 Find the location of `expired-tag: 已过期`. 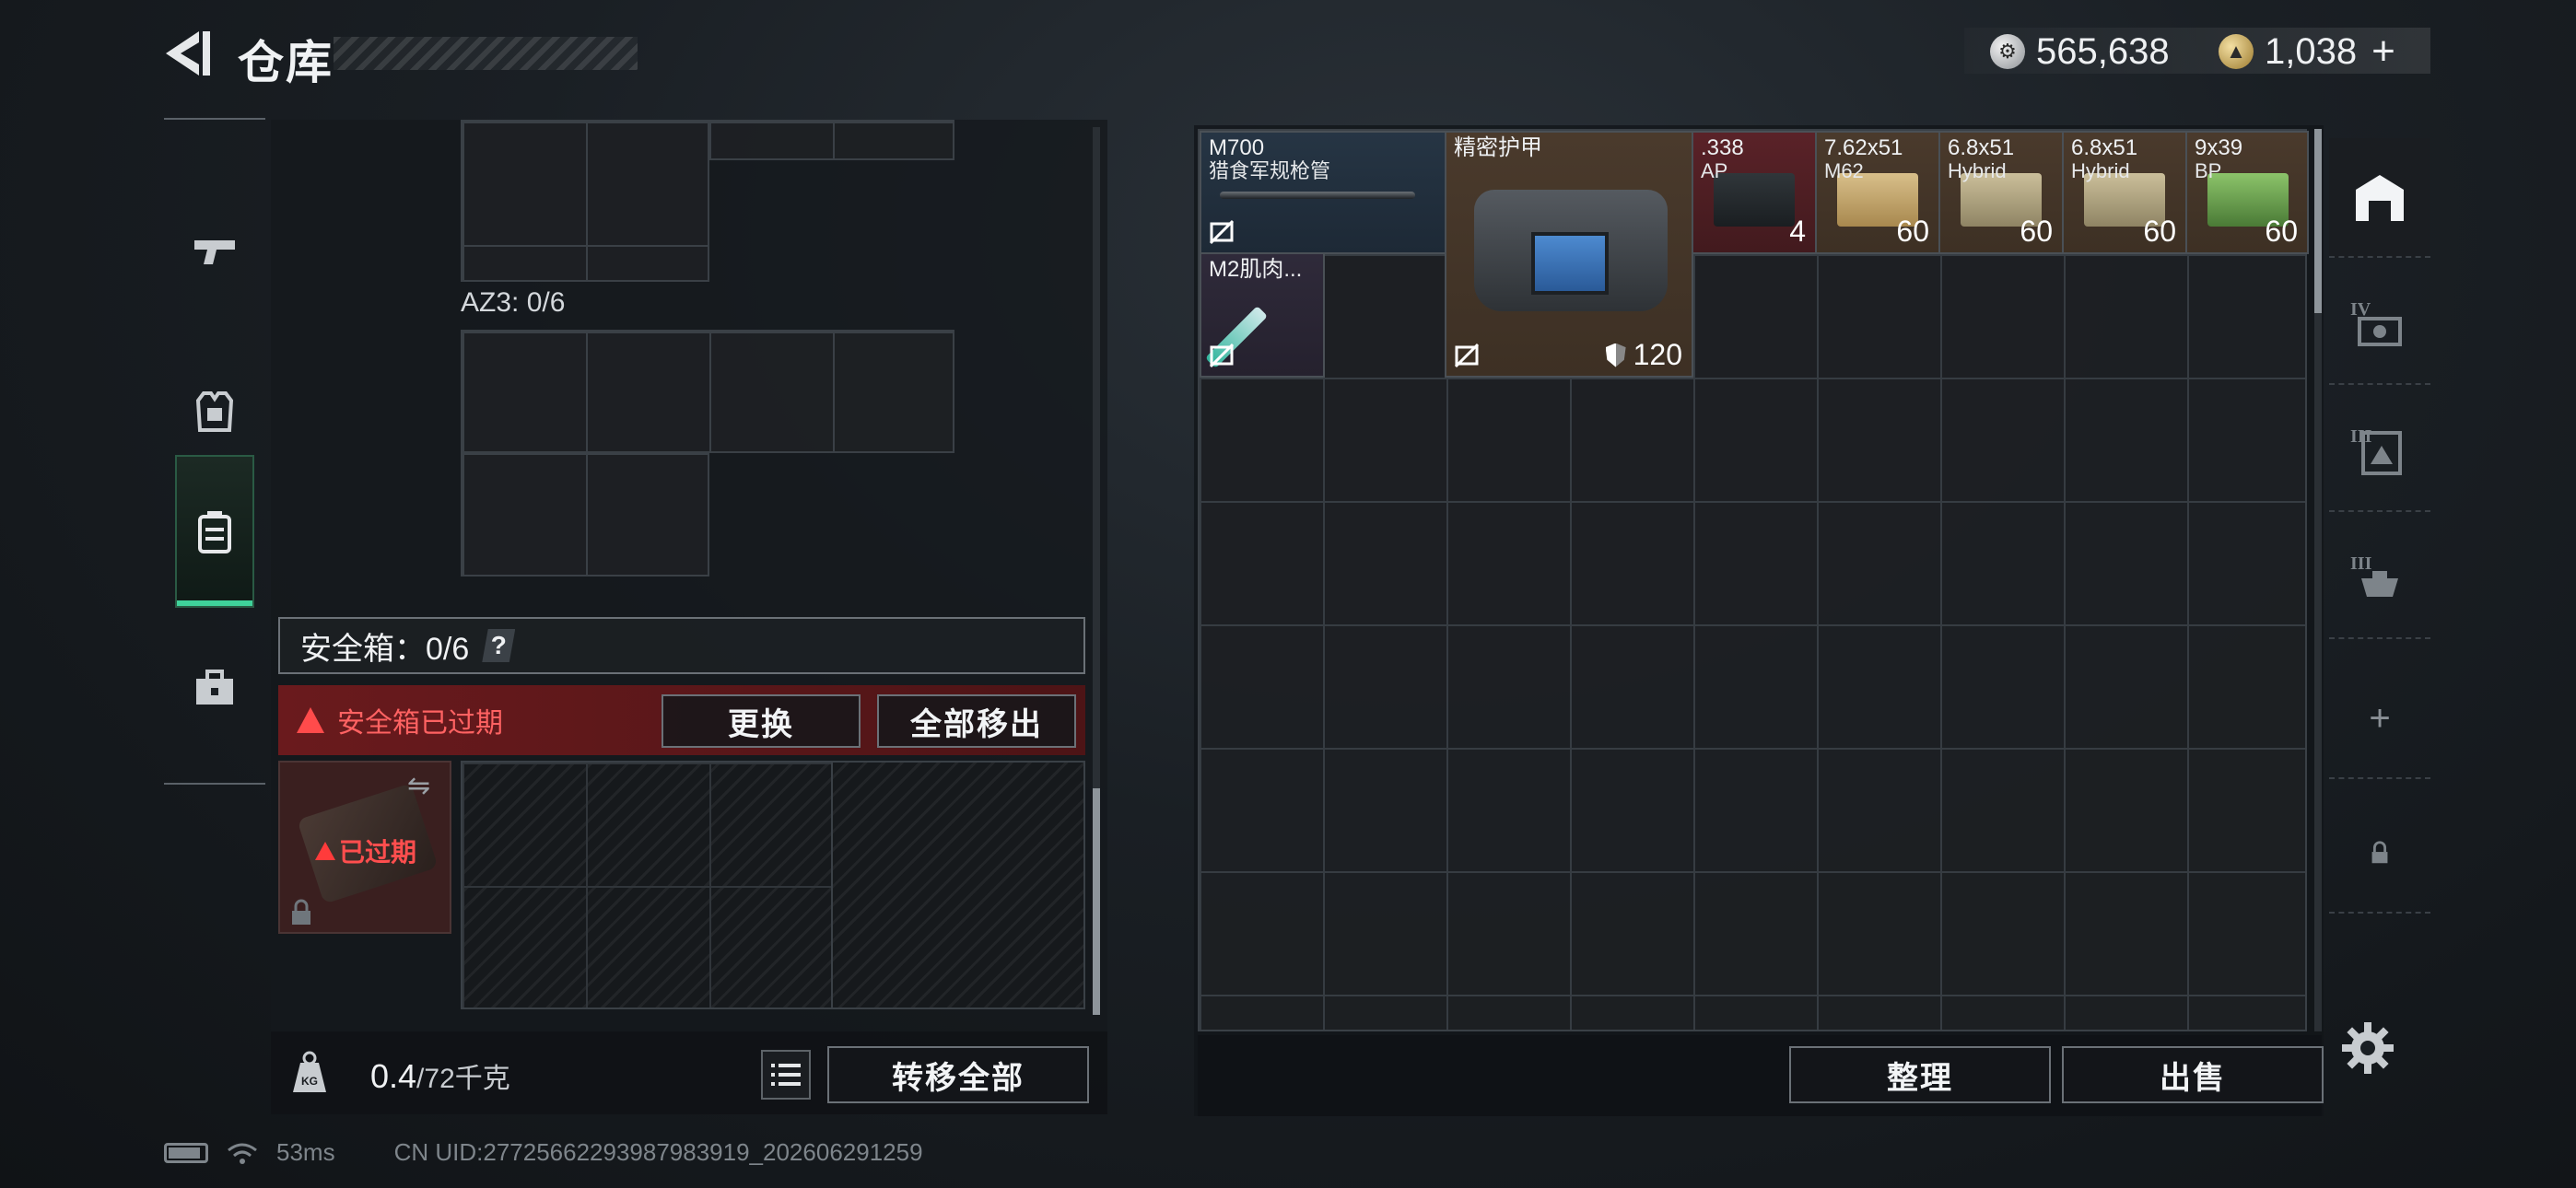

expired-tag: 已过期 is located at coordinates (365, 851).